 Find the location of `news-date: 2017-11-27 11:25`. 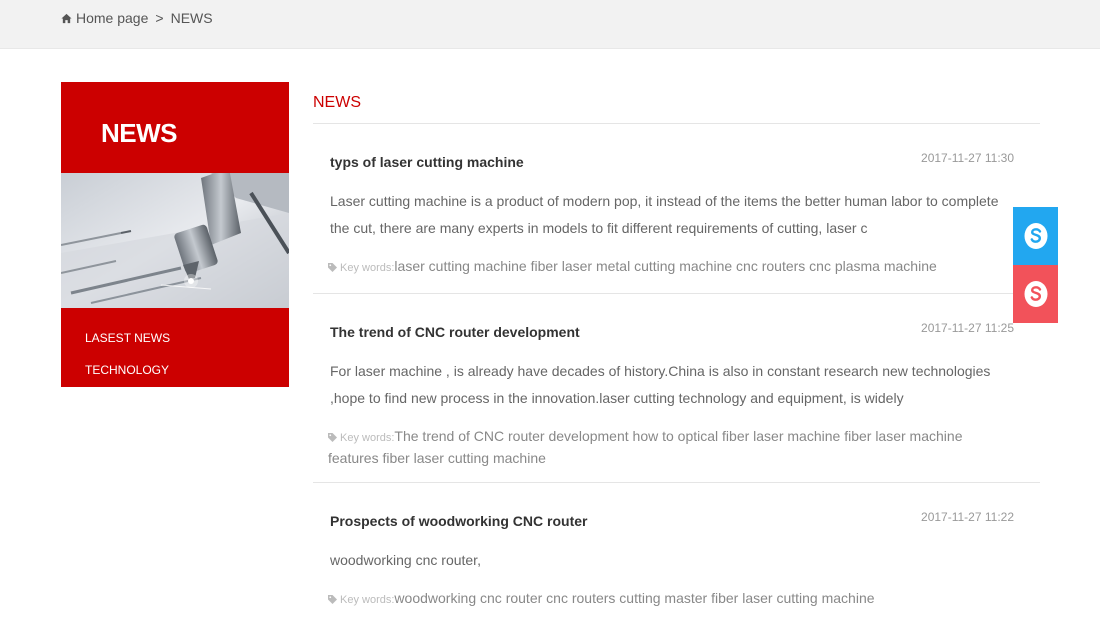

news-date: 2017-11-27 11:25 is located at coordinates (967, 328).